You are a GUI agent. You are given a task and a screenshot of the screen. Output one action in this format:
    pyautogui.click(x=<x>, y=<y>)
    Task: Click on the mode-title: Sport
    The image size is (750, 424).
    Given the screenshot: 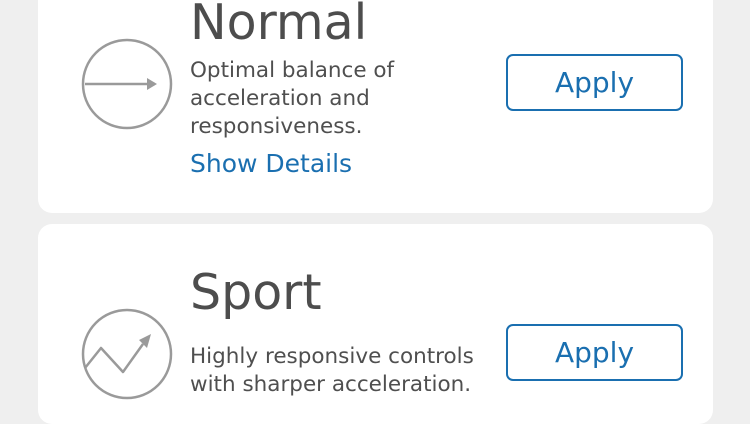 What is the action you would take?
    pyautogui.click(x=256, y=292)
    